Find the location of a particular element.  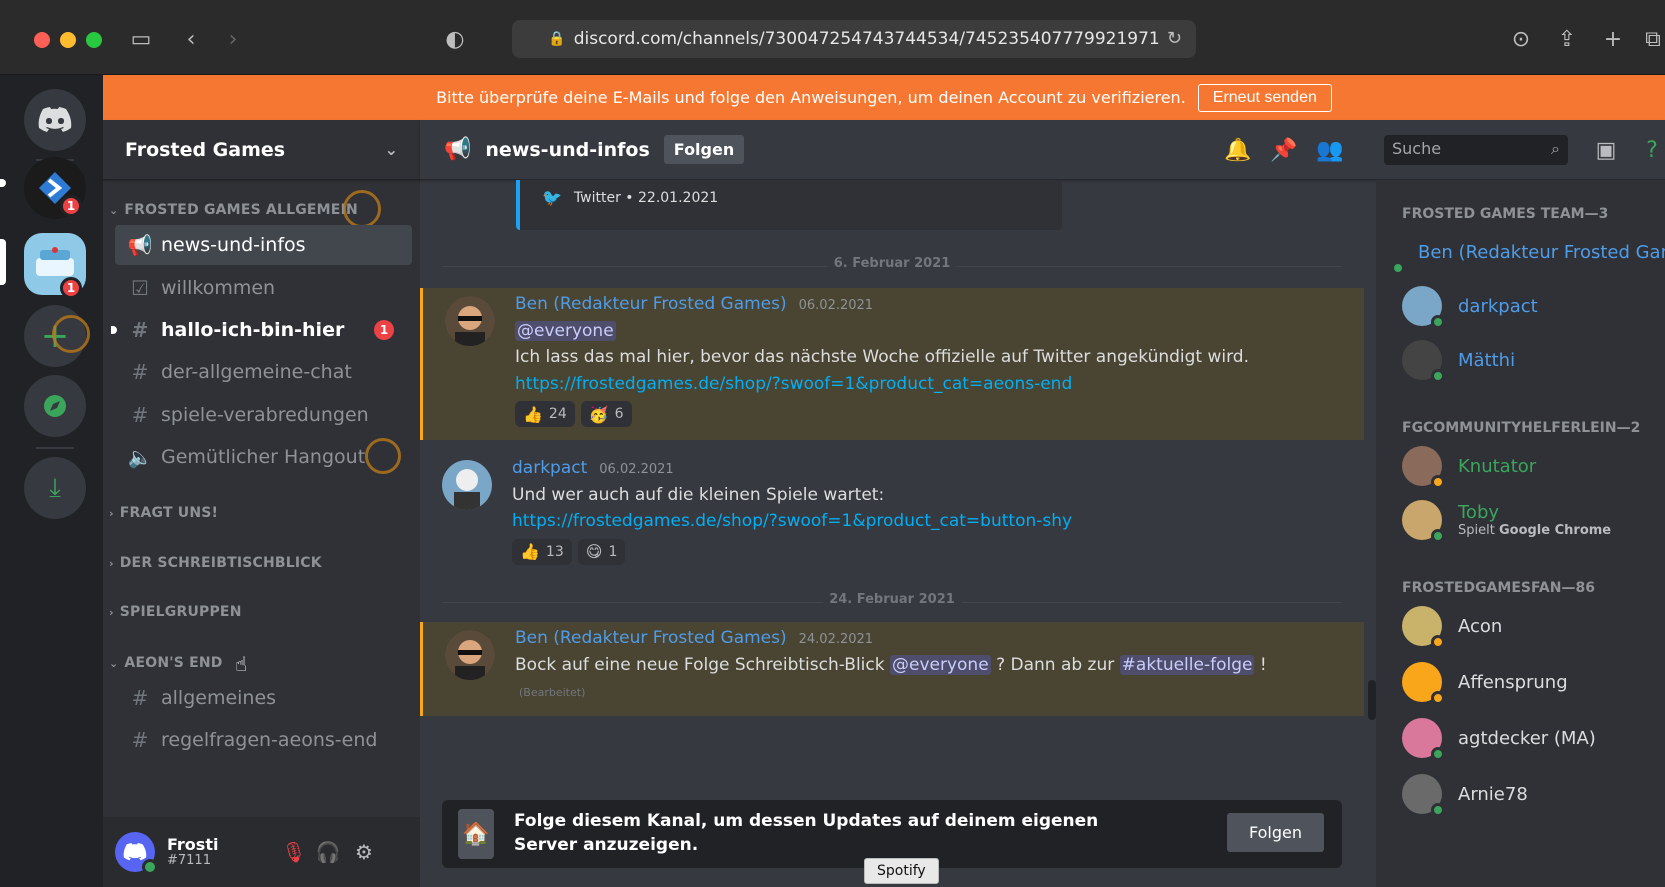

back-icon: ‹ is located at coordinates (191, 39).